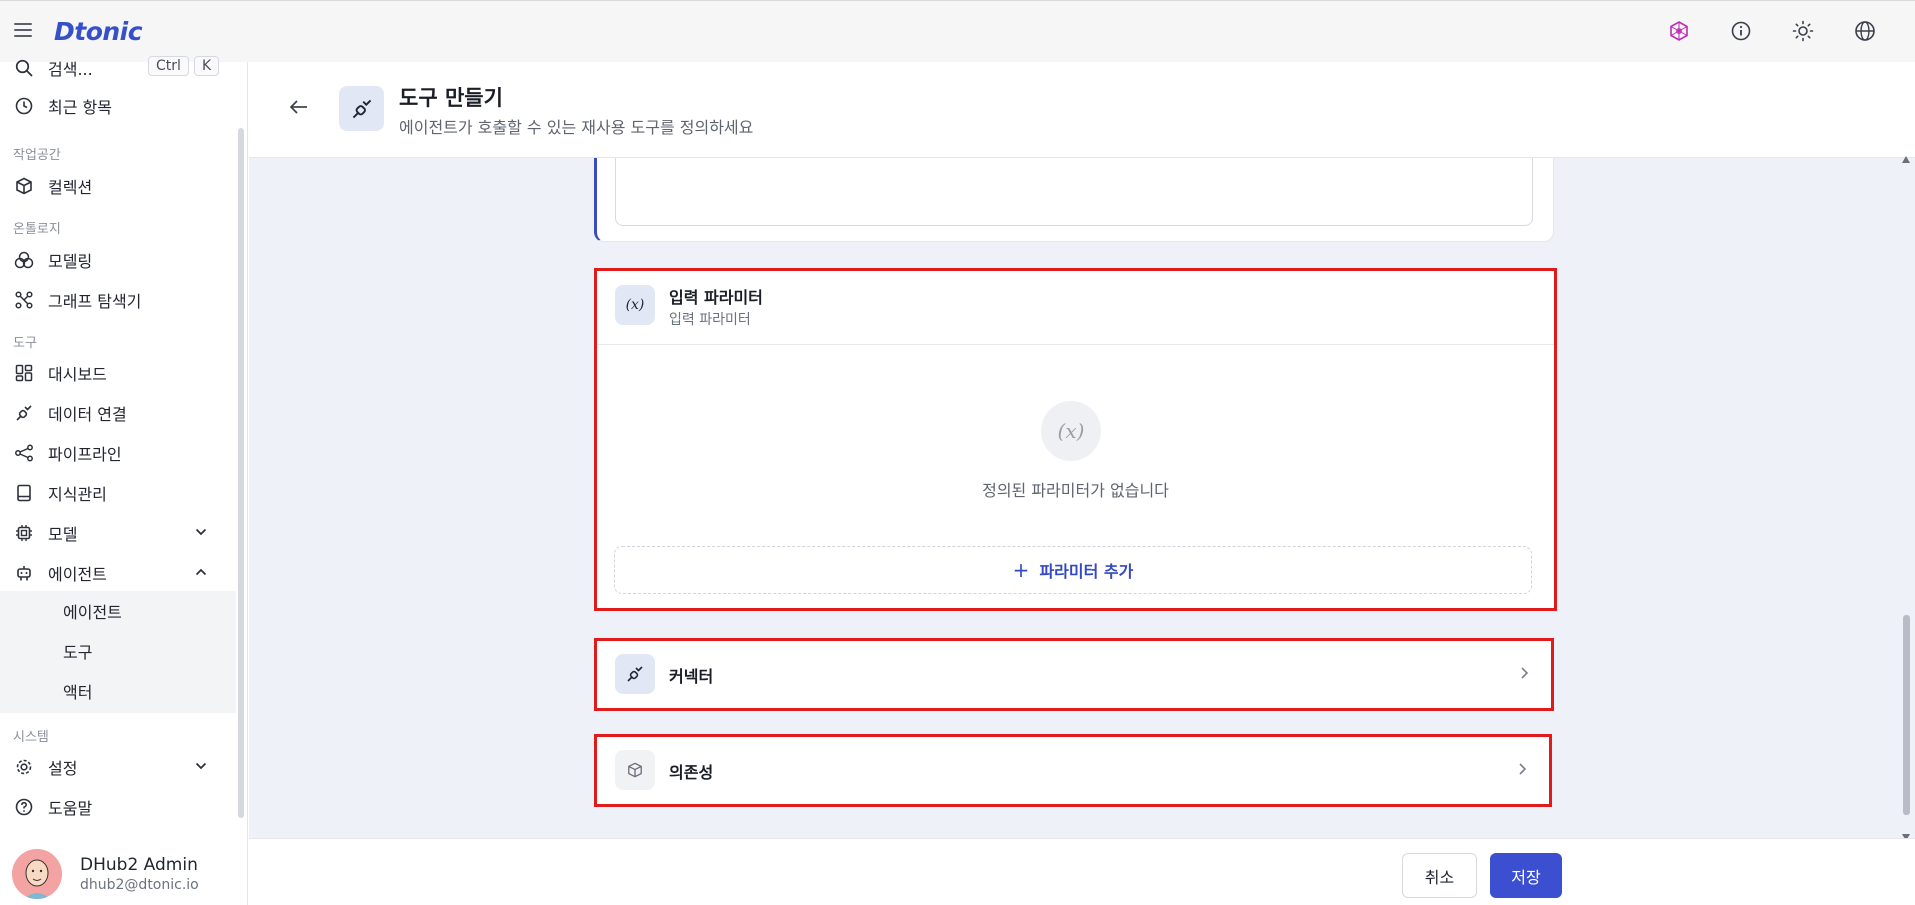 This screenshot has width=1915, height=905. Describe the element at coordinates (1086, 571) in the screenshot. I see `add-parameter-label: 파라미터 추가` at that location.